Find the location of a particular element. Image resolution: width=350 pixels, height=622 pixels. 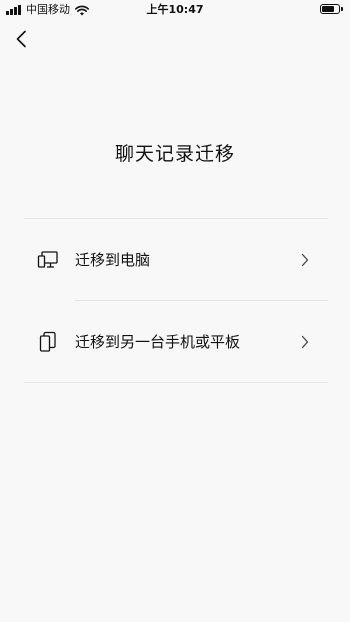

option-label-phone: 迁移到另一台手机或平板 is located at coordinates (158, 342).